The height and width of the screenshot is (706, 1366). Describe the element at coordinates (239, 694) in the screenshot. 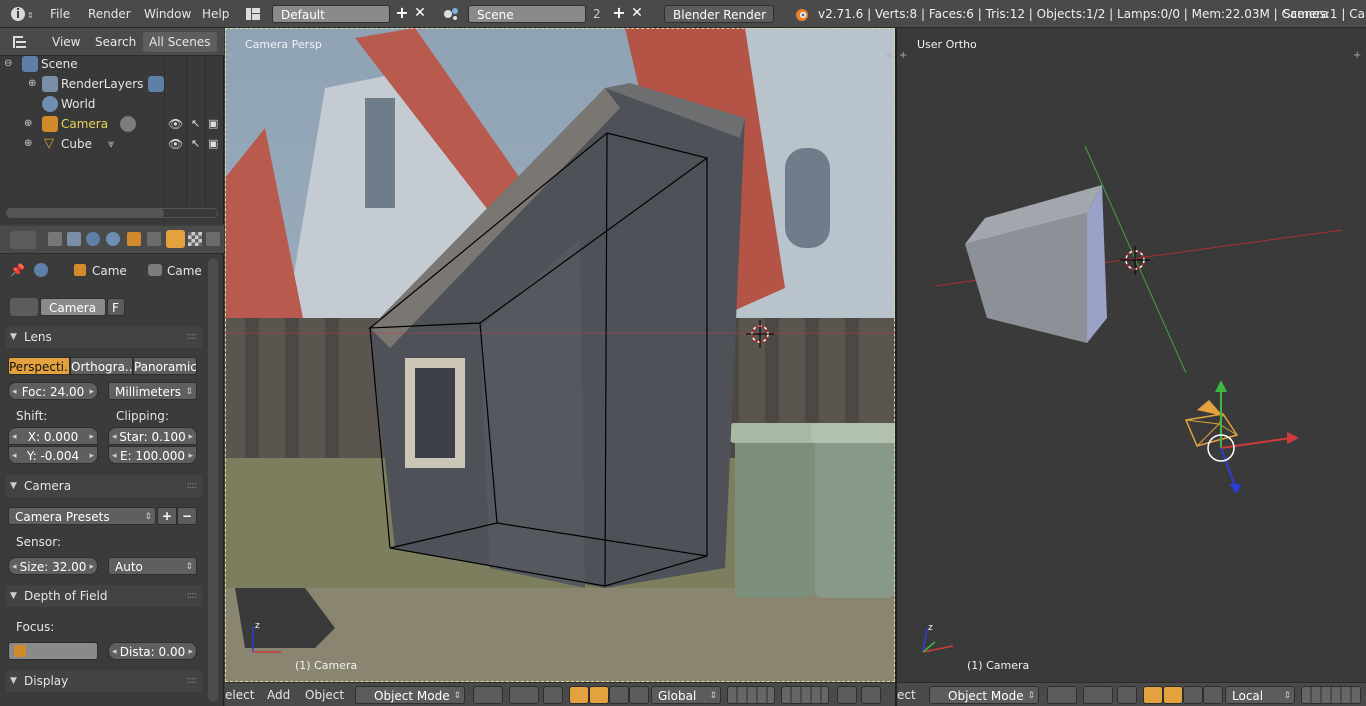

I see `menu-select: elect` at that location.